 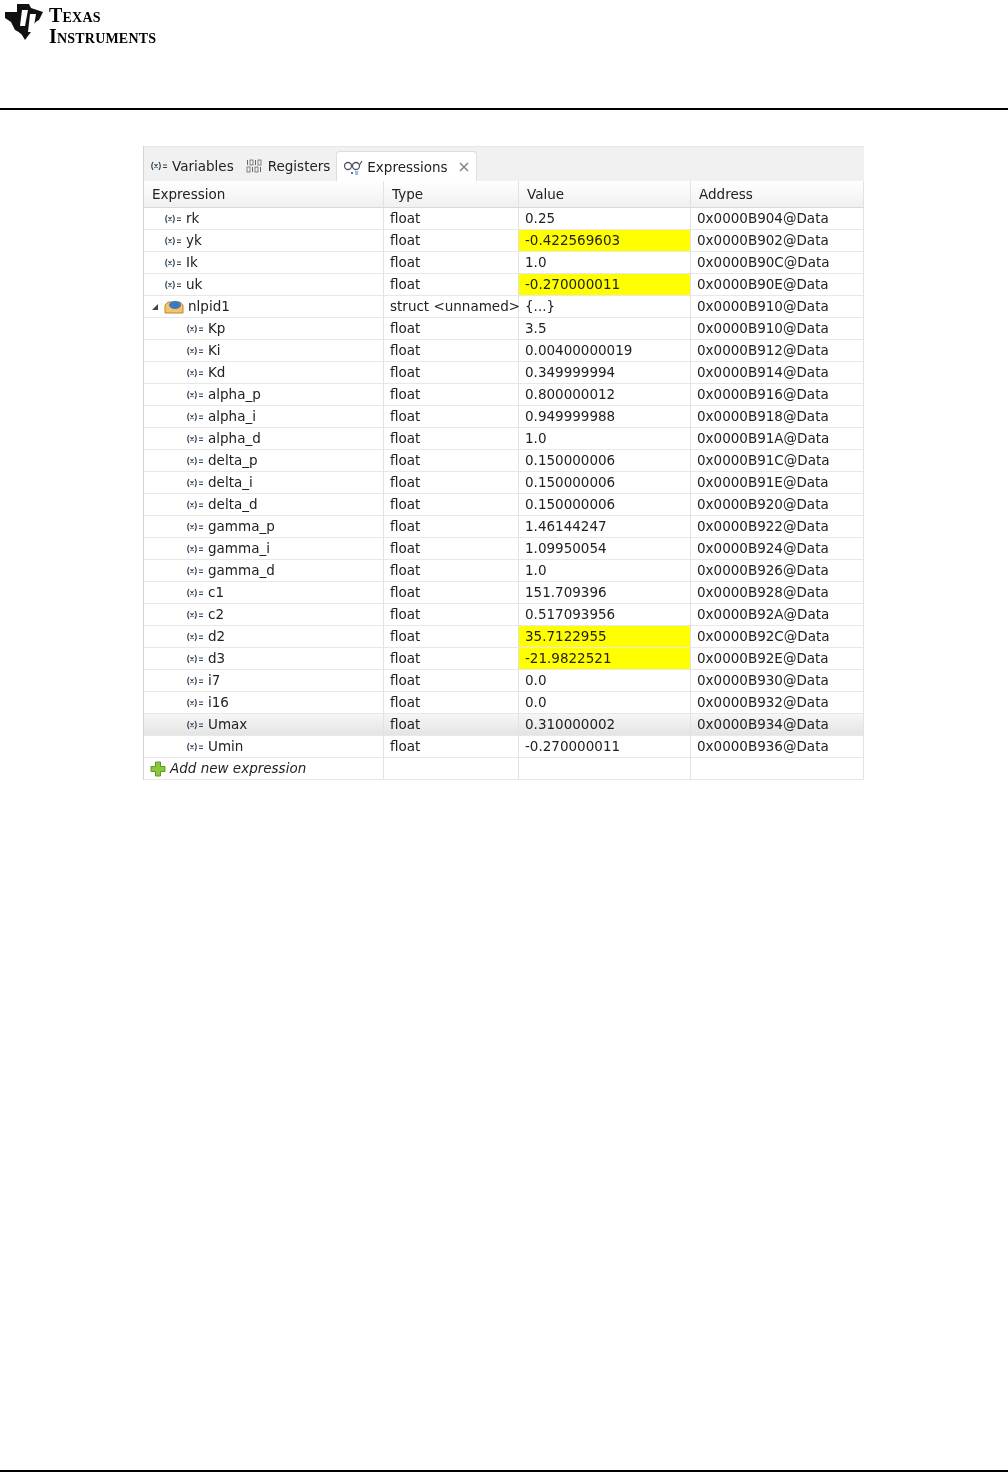 I want to click on view-tab: Expressions, so click(x=406, y=166).